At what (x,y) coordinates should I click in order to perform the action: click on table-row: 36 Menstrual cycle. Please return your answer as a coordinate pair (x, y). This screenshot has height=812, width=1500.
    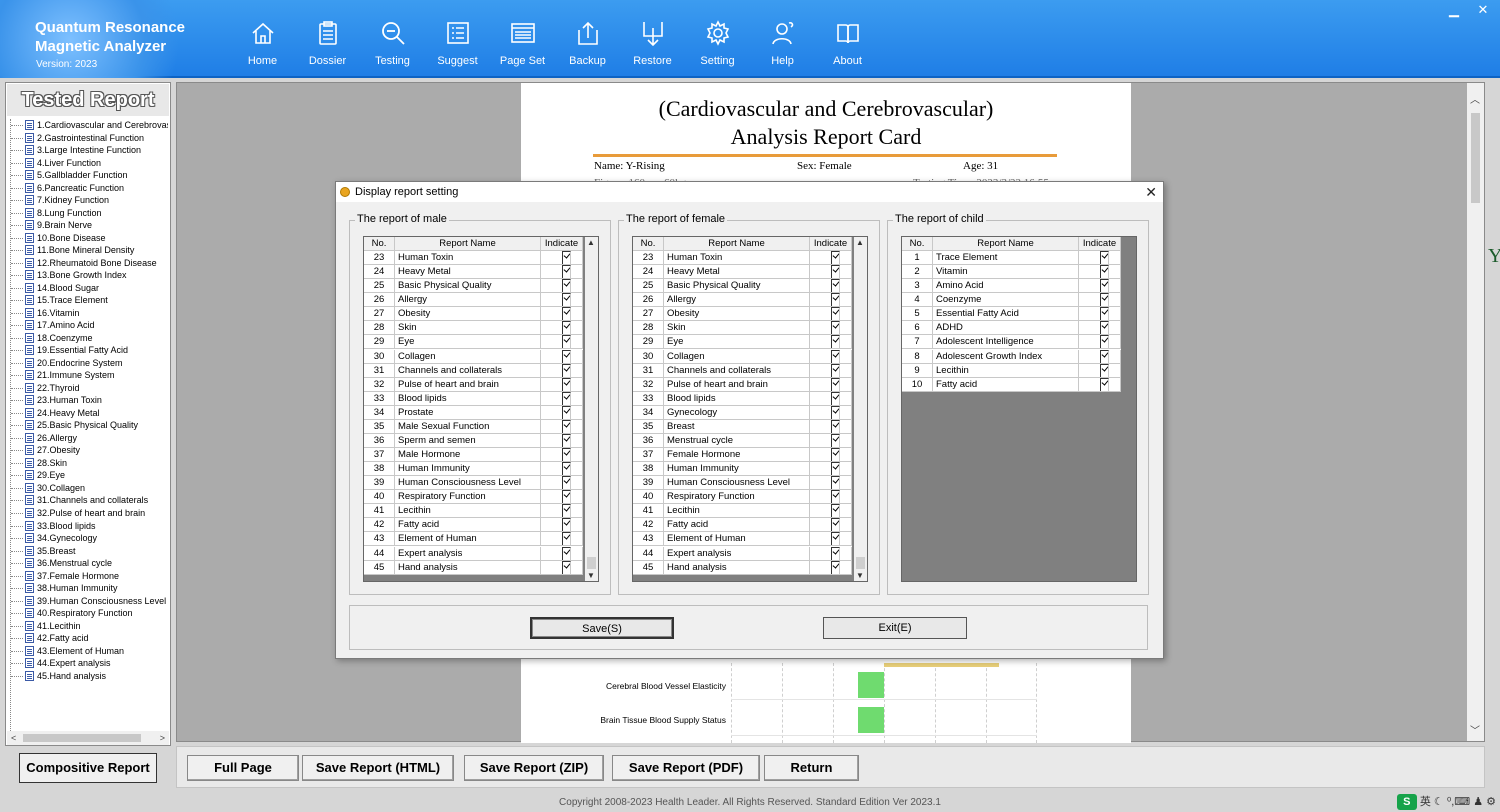
    Looking at the image, I should click on (742, 441).